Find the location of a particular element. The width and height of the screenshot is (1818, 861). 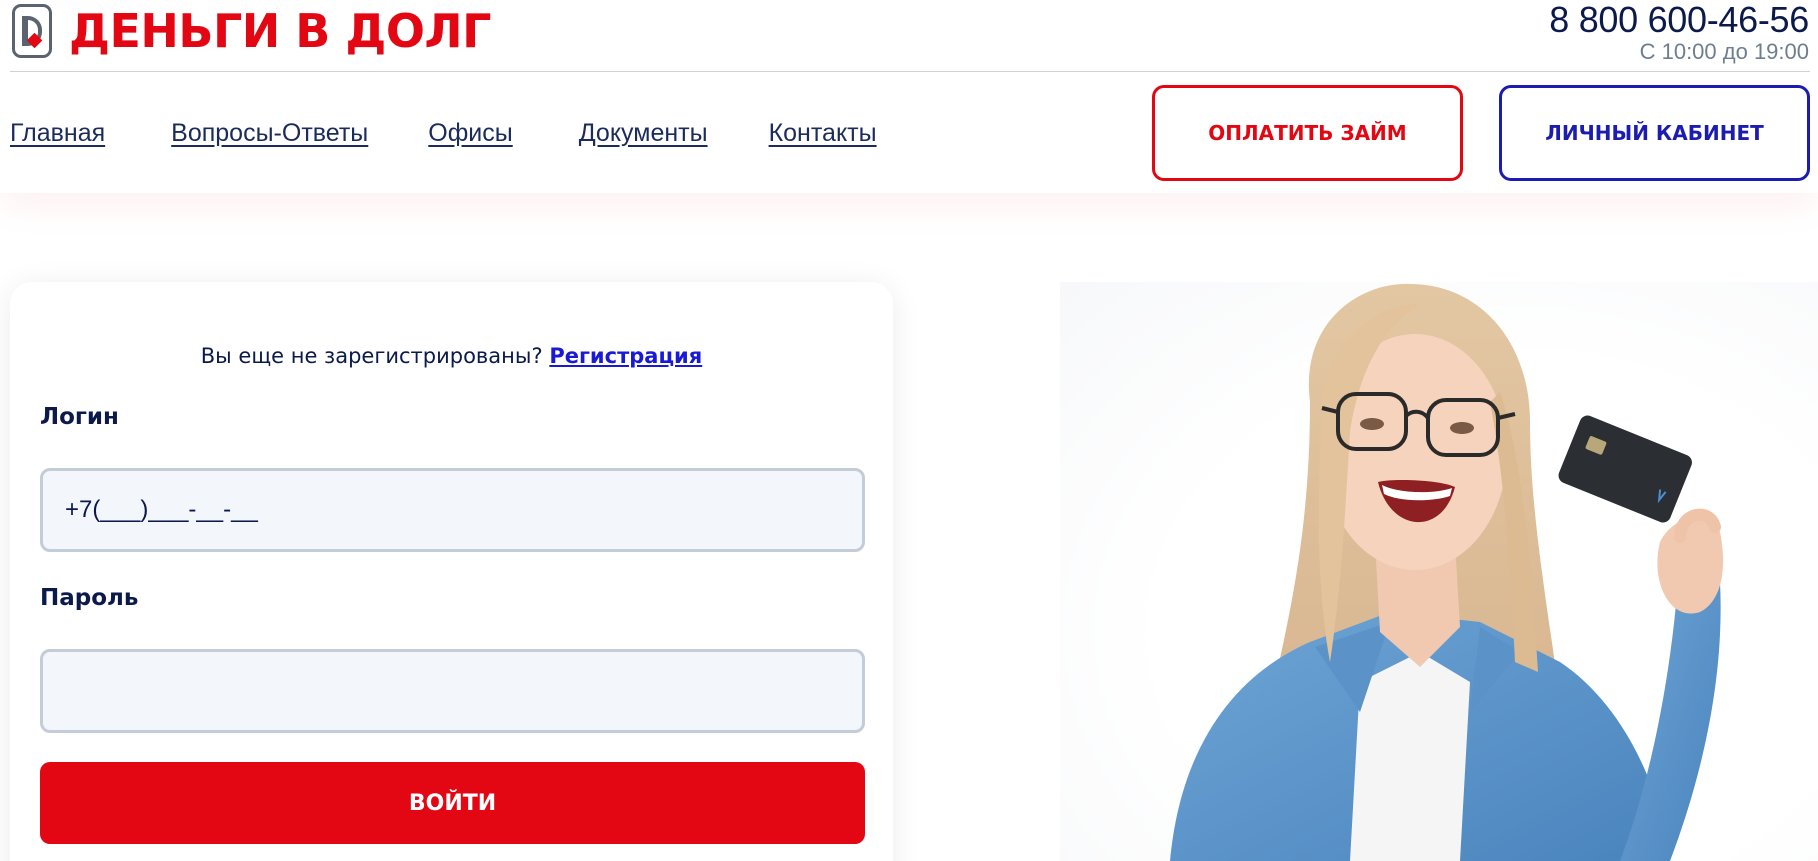

nav-item-documents: Документы is located at coordinates (643, 133).